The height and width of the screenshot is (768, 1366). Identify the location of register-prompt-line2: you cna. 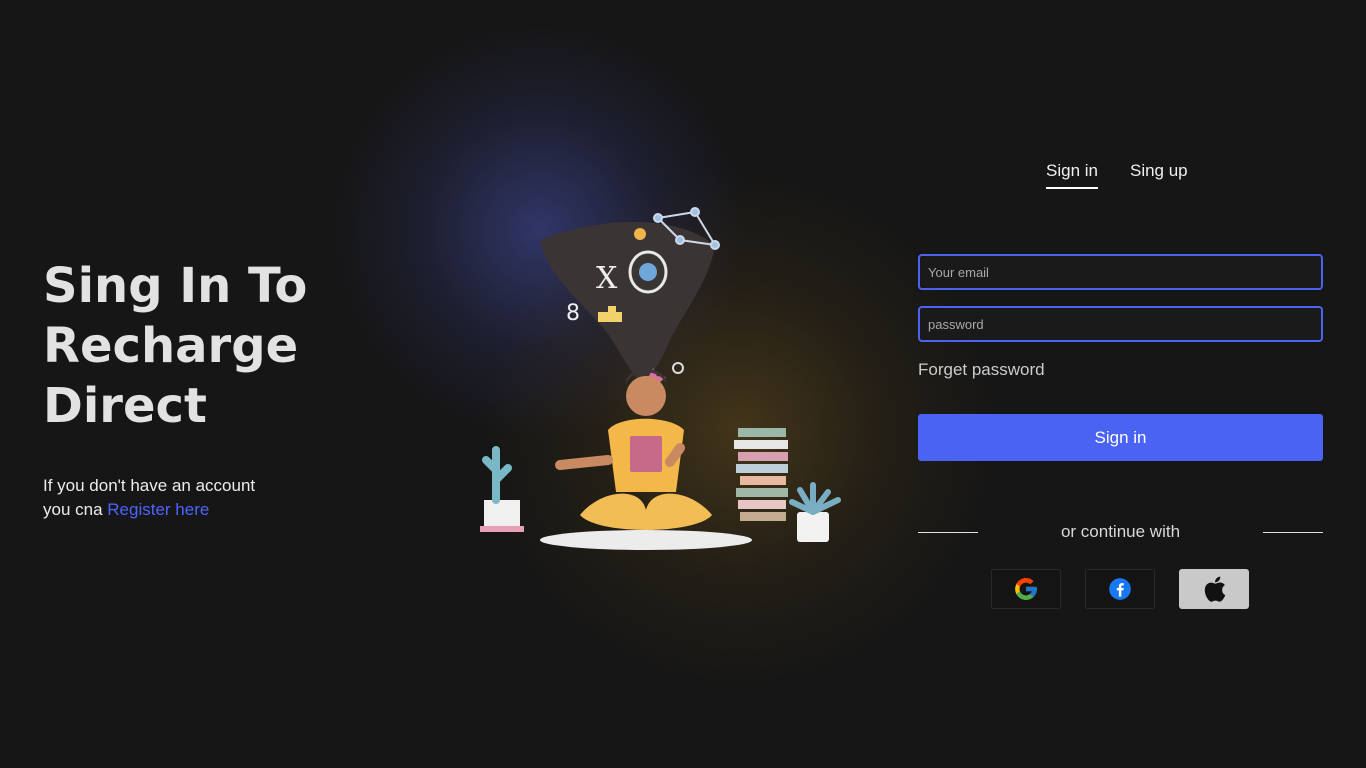
(75, 509).